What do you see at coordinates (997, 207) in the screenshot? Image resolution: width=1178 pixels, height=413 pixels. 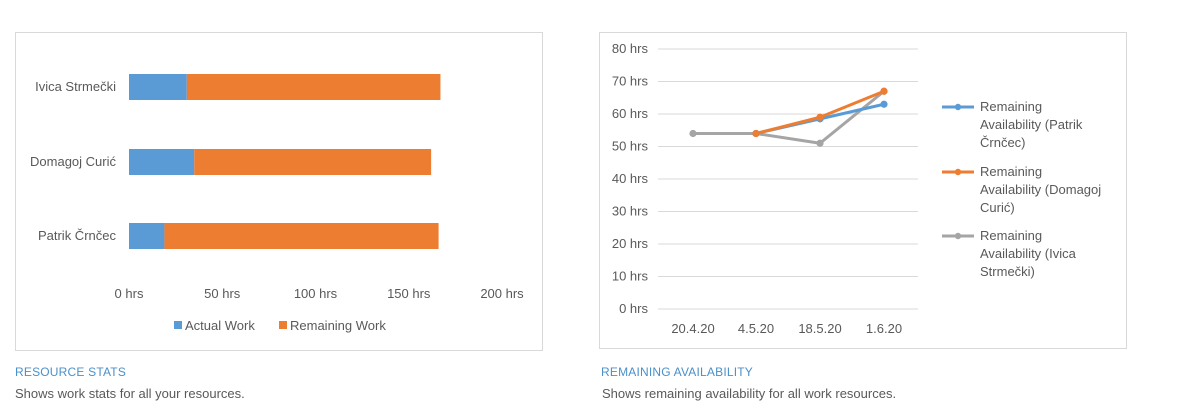 I see `legend-label: Curić)` at bounding box center [997, 207].